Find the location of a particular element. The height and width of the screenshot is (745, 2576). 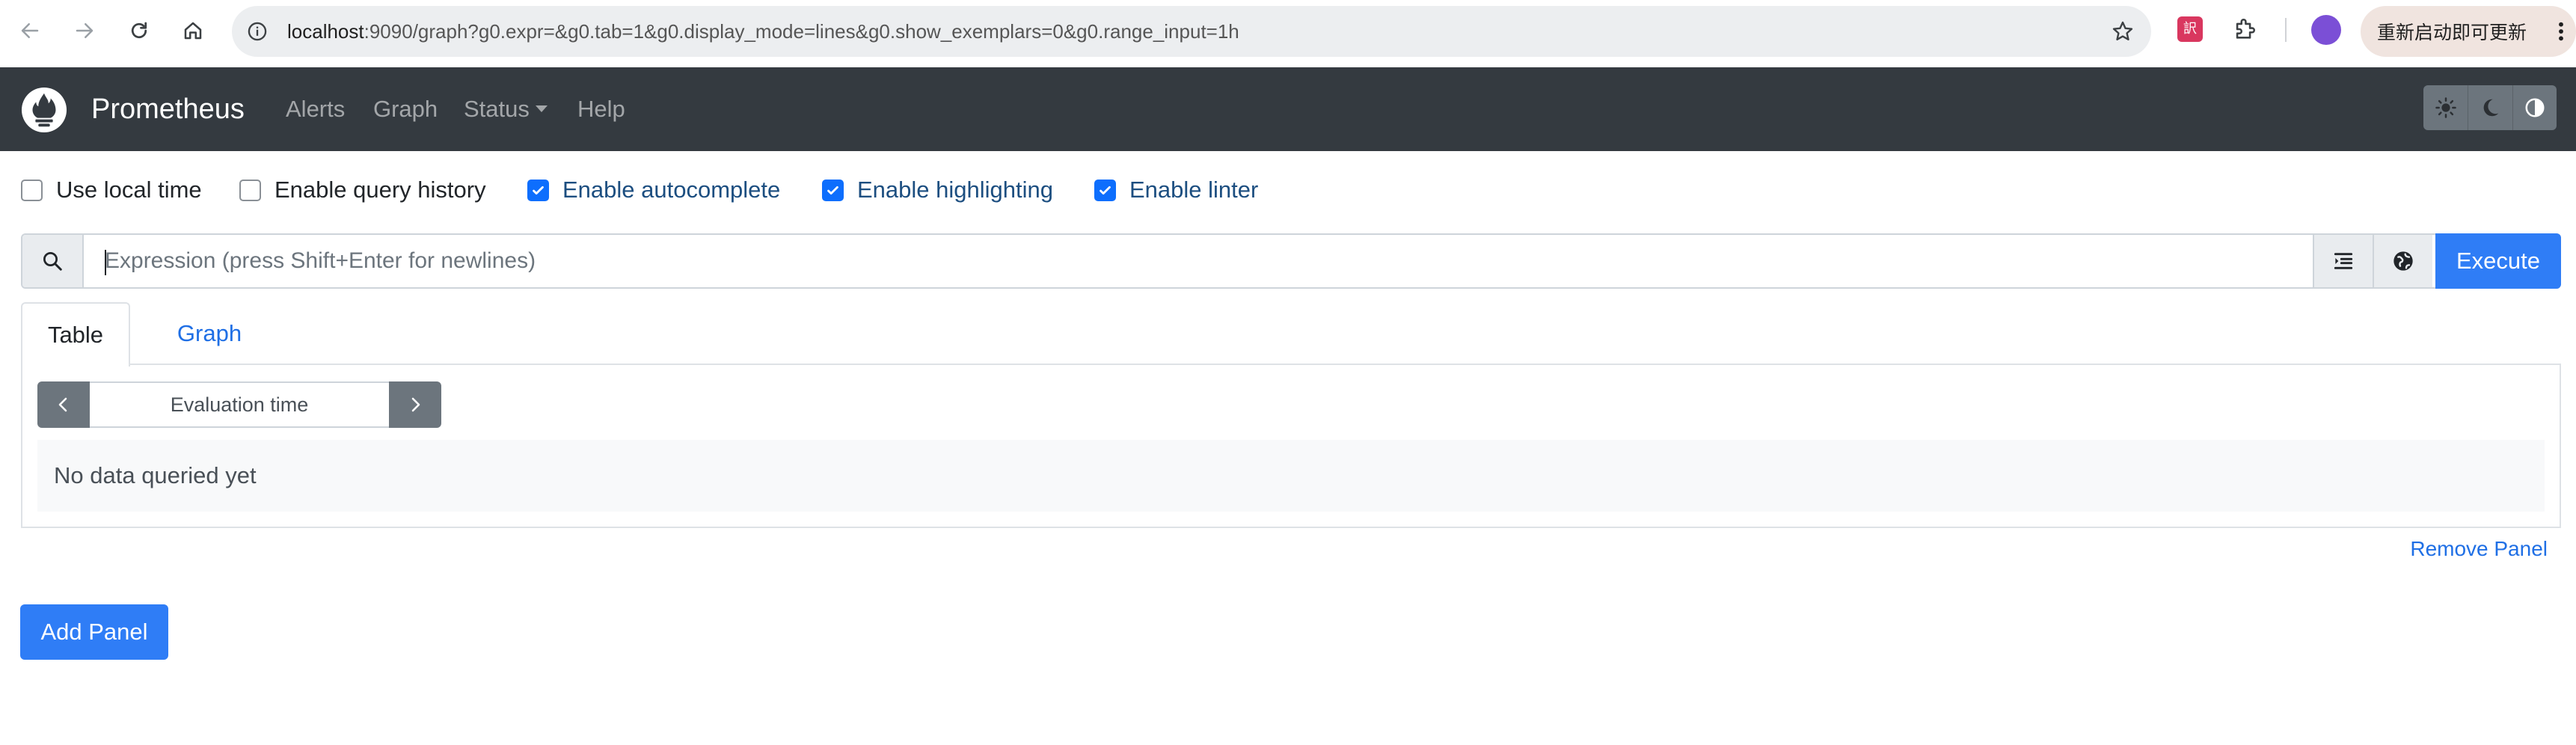

tab-table: Table is located at coordinates (75, 334).